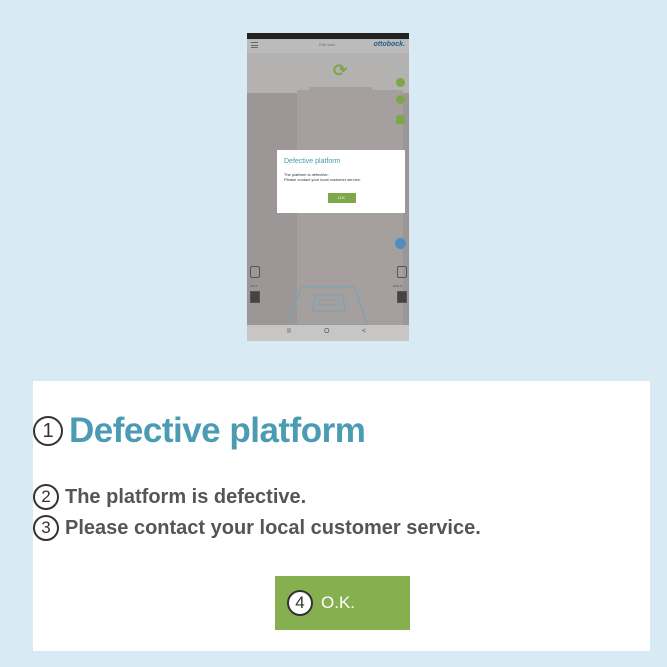 The width and height of the screenshot is (667, 667). Describe the element at coordinates (342, 198) in the screenshot. I see `dialog-ok-button: O.K.` at that location.